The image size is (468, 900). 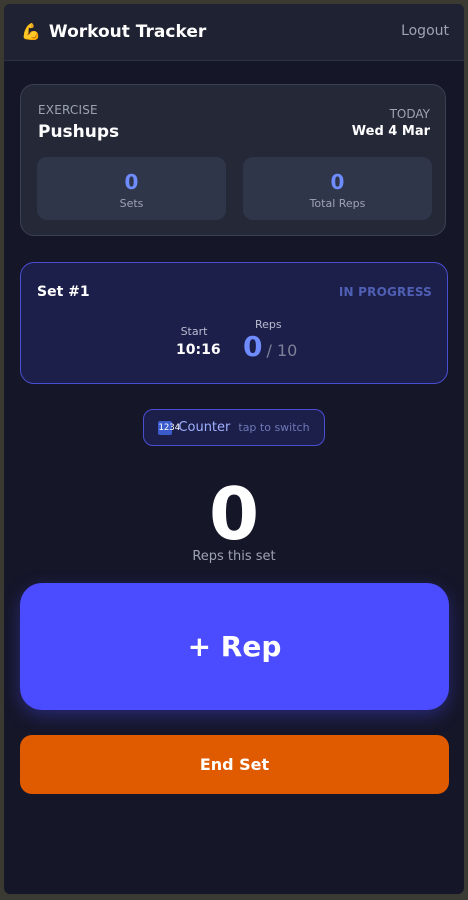 What do you see at coordinates (131, 182) in the screenshot?
I see `sets-value: 0` at bounding box center [131, 182].